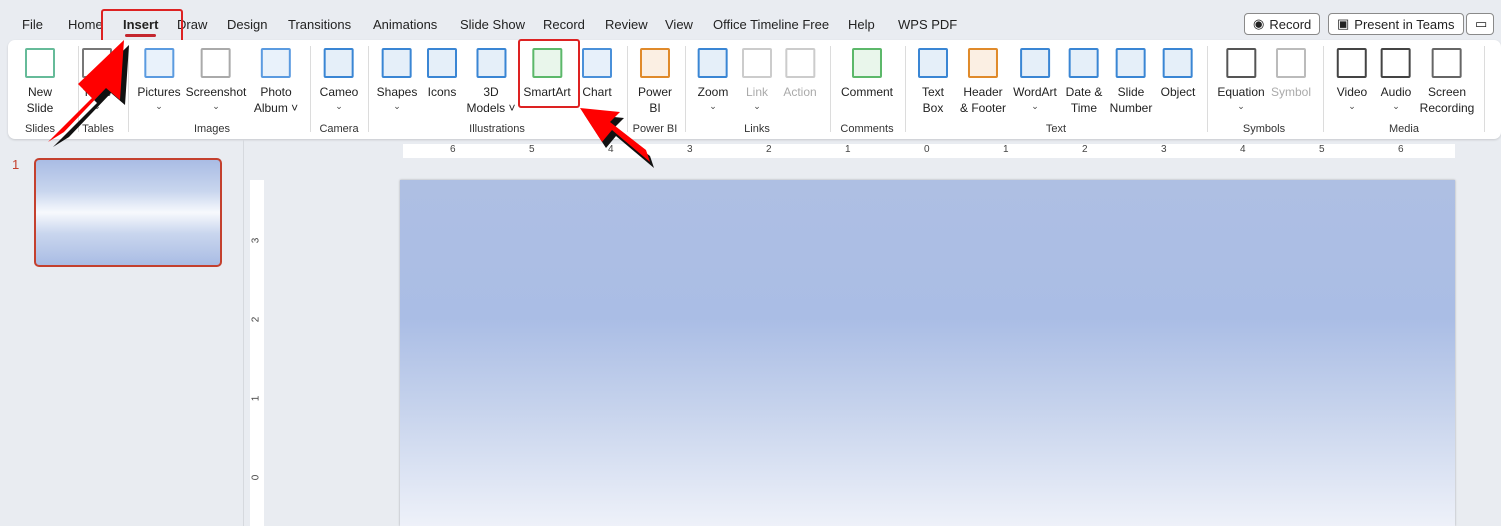 The image size is (1501, 526). Describe the element at coordinates (351, 104) in the screenshot. I see `annotation-arrows` at that location.